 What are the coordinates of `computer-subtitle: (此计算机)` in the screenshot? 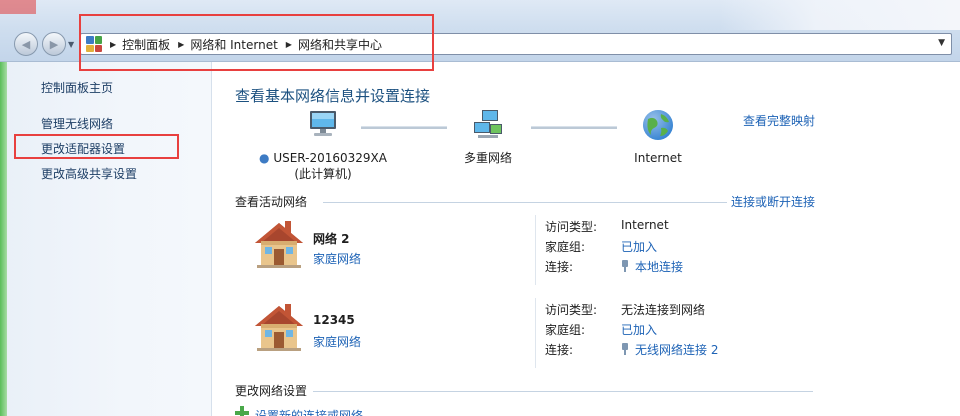 It's located at (323, 174).